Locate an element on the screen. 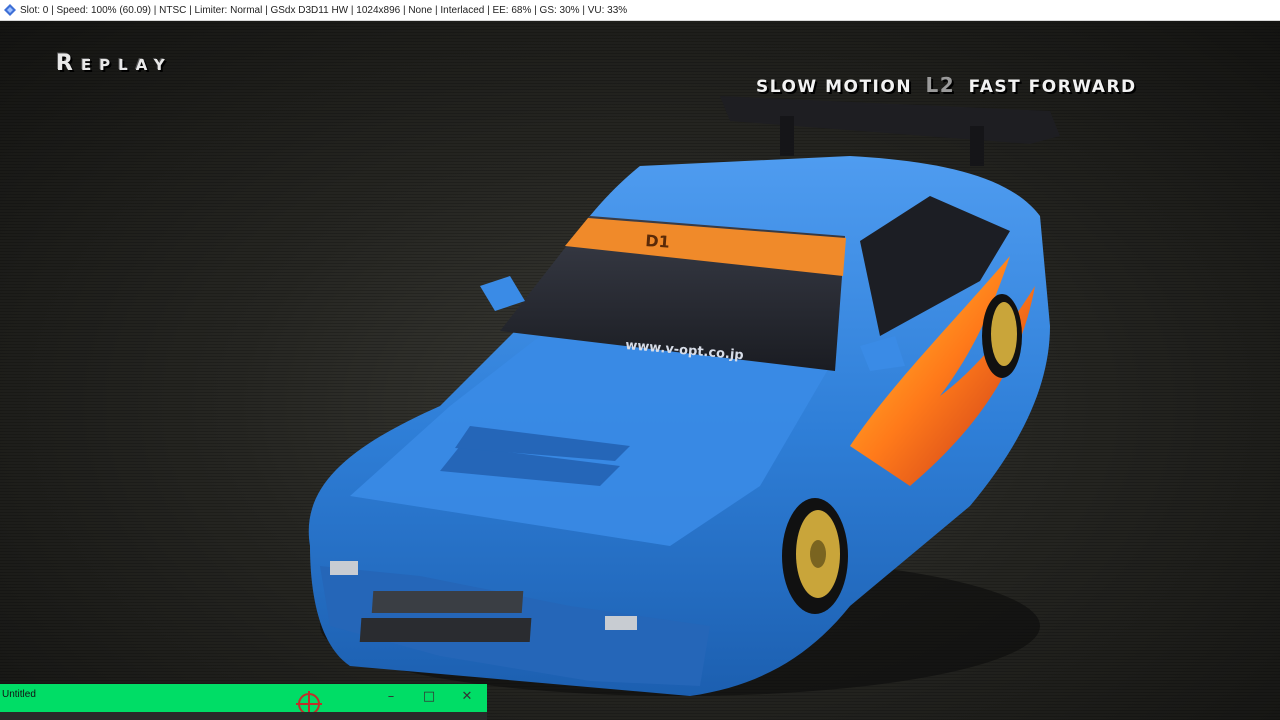 The height and width of the screenshot is (720, 1280). pcsx2-diamond-icon is located at coordinates (10, 10).